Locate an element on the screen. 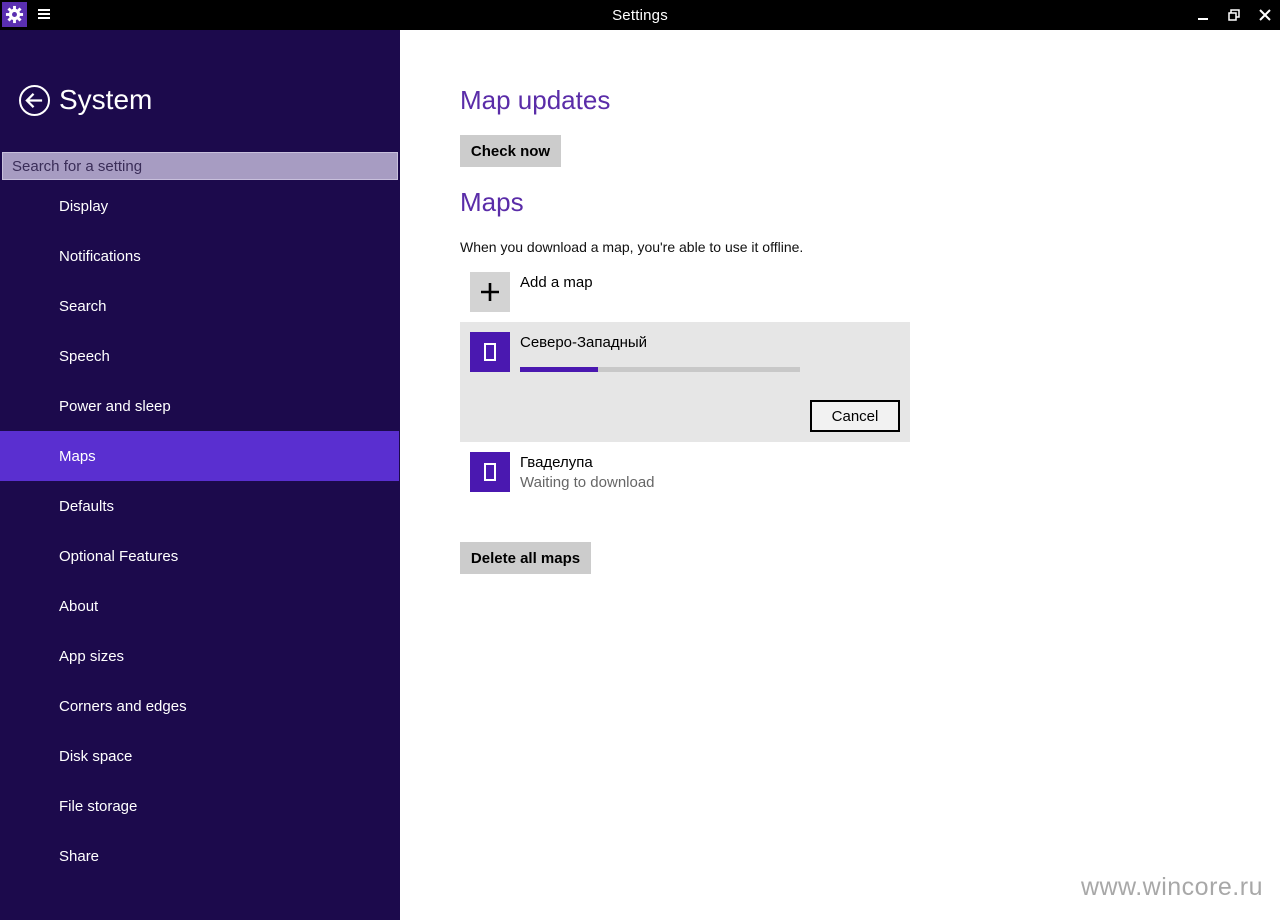 This screenshot has width=1280, height=920. cancel-button: Cancel is located at coordinates (855, 416).